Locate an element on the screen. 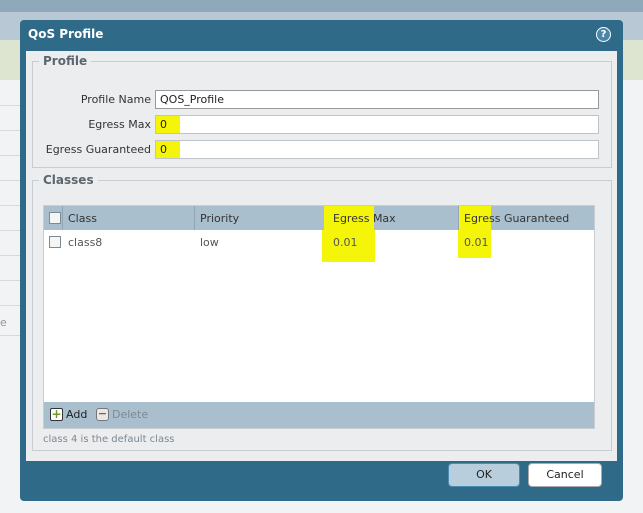 Image resolution: width=643 pixels, height=513 pixels. delete-button: − Delete is located at coordinates (122, 414).